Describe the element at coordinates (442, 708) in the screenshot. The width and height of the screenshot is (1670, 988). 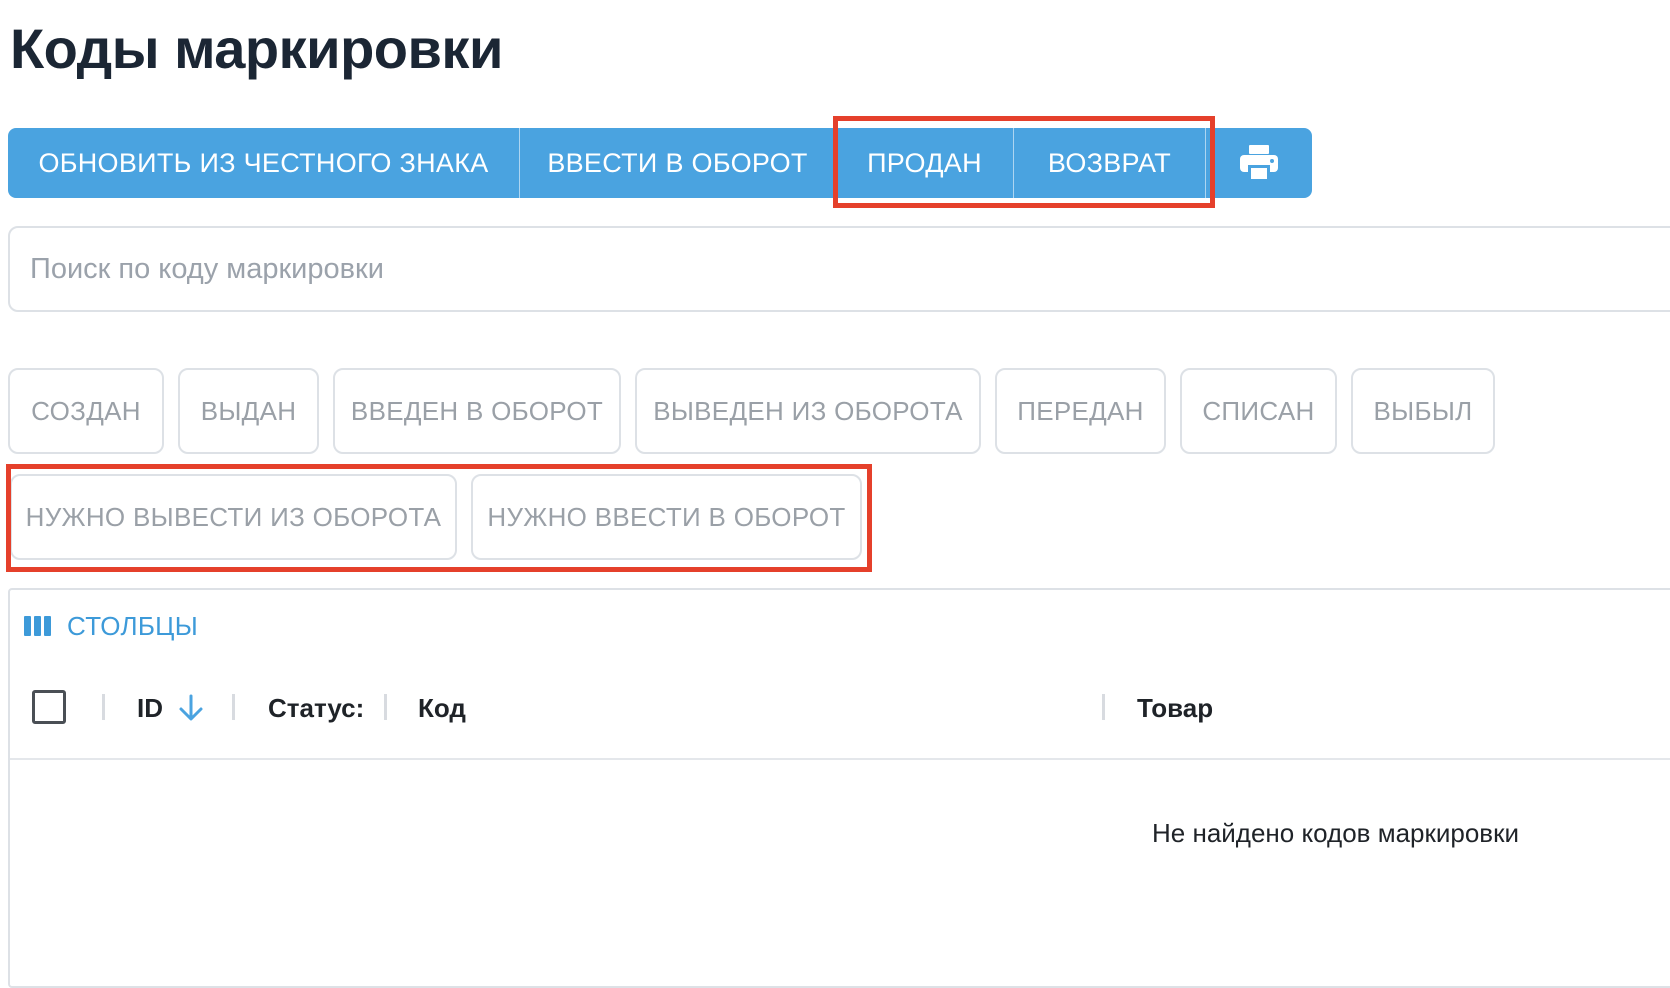
I see `column-header-code: Код` at that location.